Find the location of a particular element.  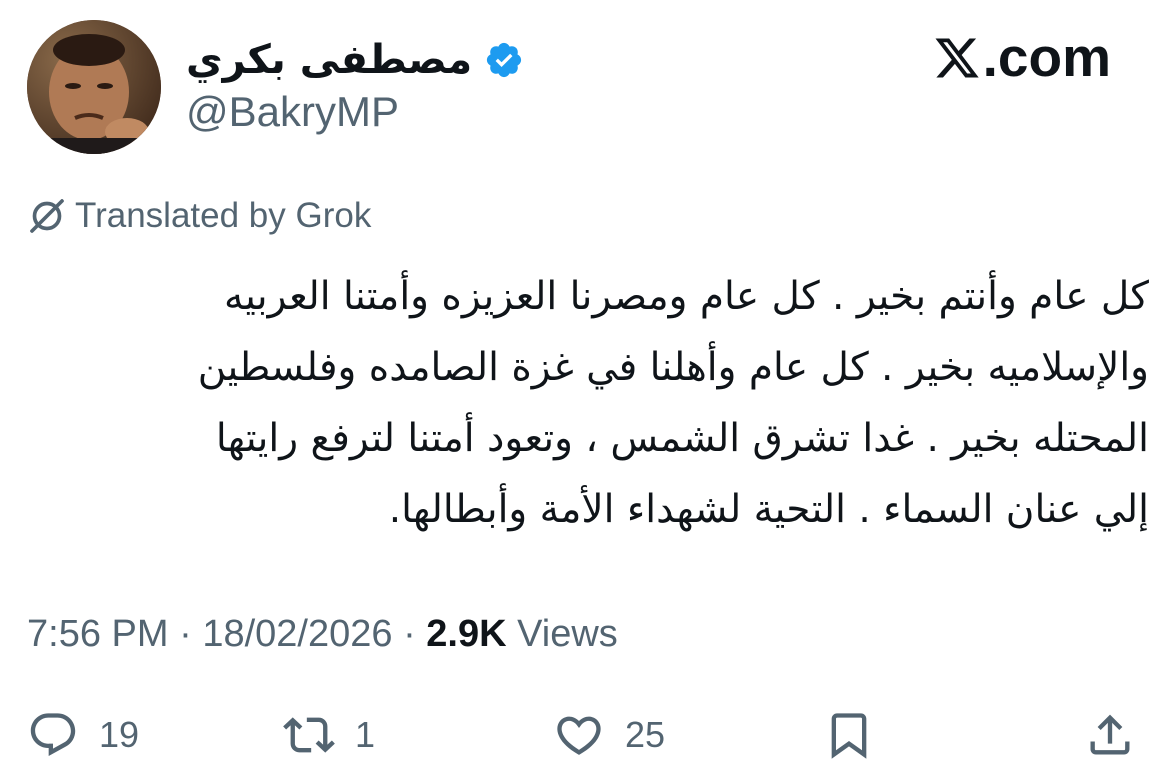

share-button is located at coordinates (1110, 735).